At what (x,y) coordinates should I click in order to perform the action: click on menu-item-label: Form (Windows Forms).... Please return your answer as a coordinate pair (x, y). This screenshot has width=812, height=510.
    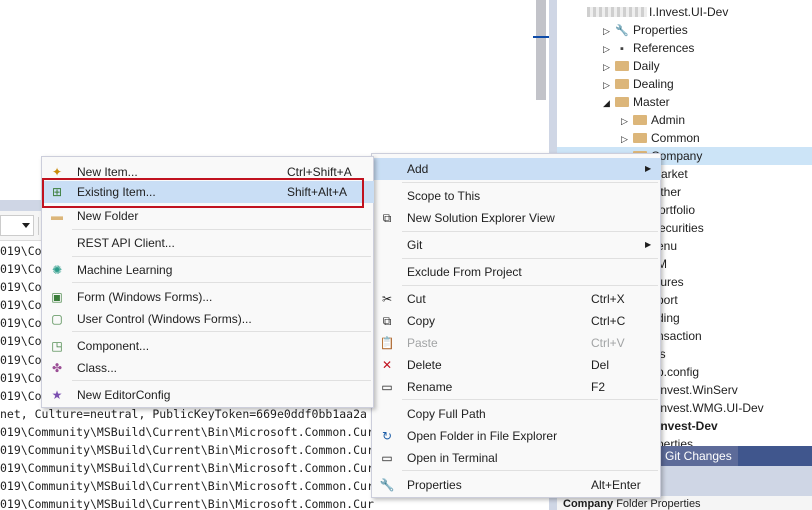
    Looking at the image, I should click on (145, 297).